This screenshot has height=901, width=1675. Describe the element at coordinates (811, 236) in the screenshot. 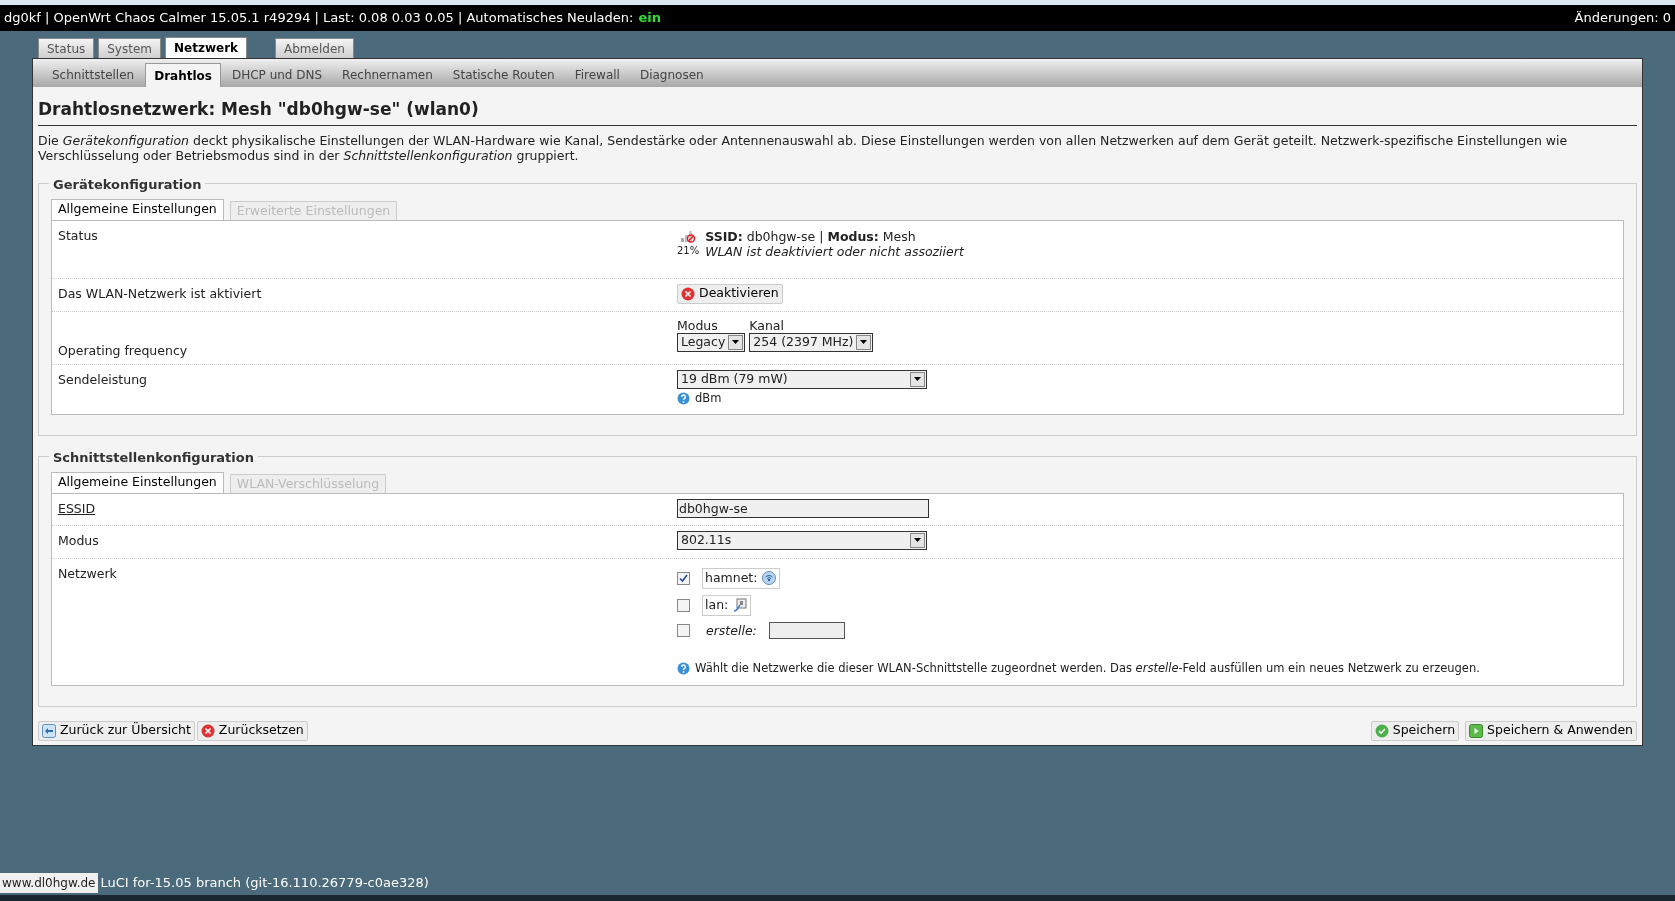

I see `ssid-summary: SSID: db0hgw-se | Modus: Mesh` at that location.